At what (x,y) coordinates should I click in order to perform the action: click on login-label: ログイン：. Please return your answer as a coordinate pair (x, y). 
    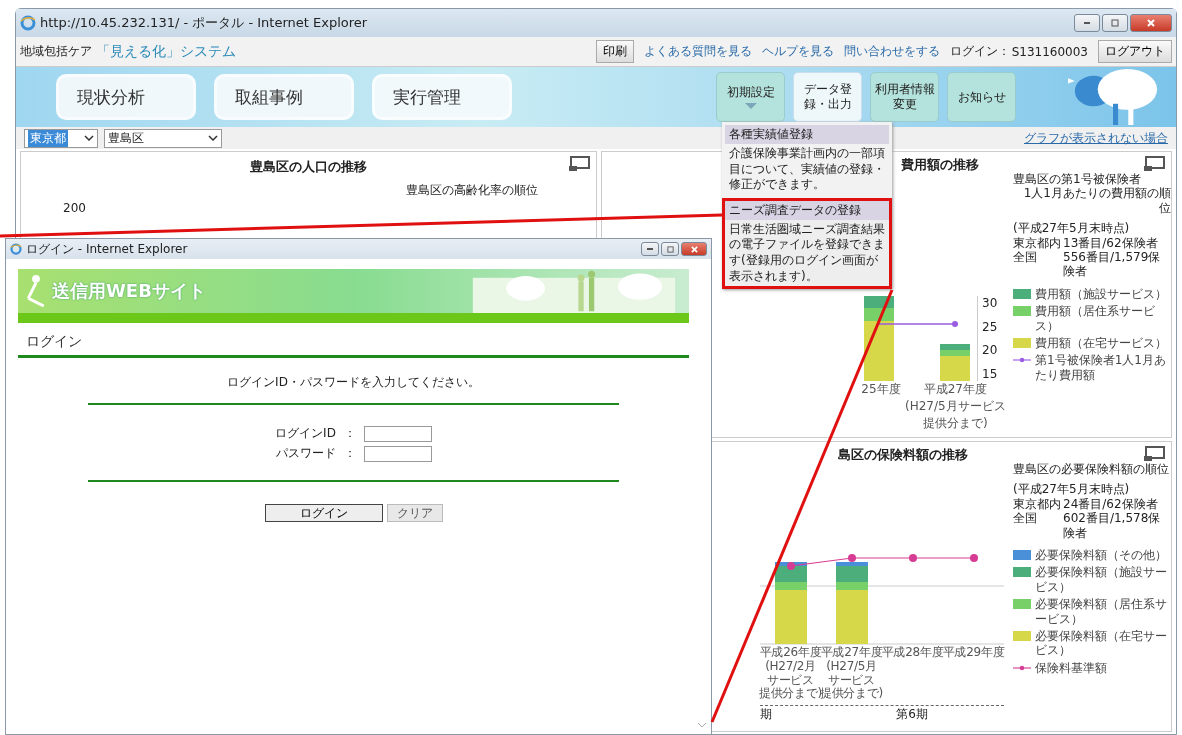
    Looking at the image, I should click on (979, 51).